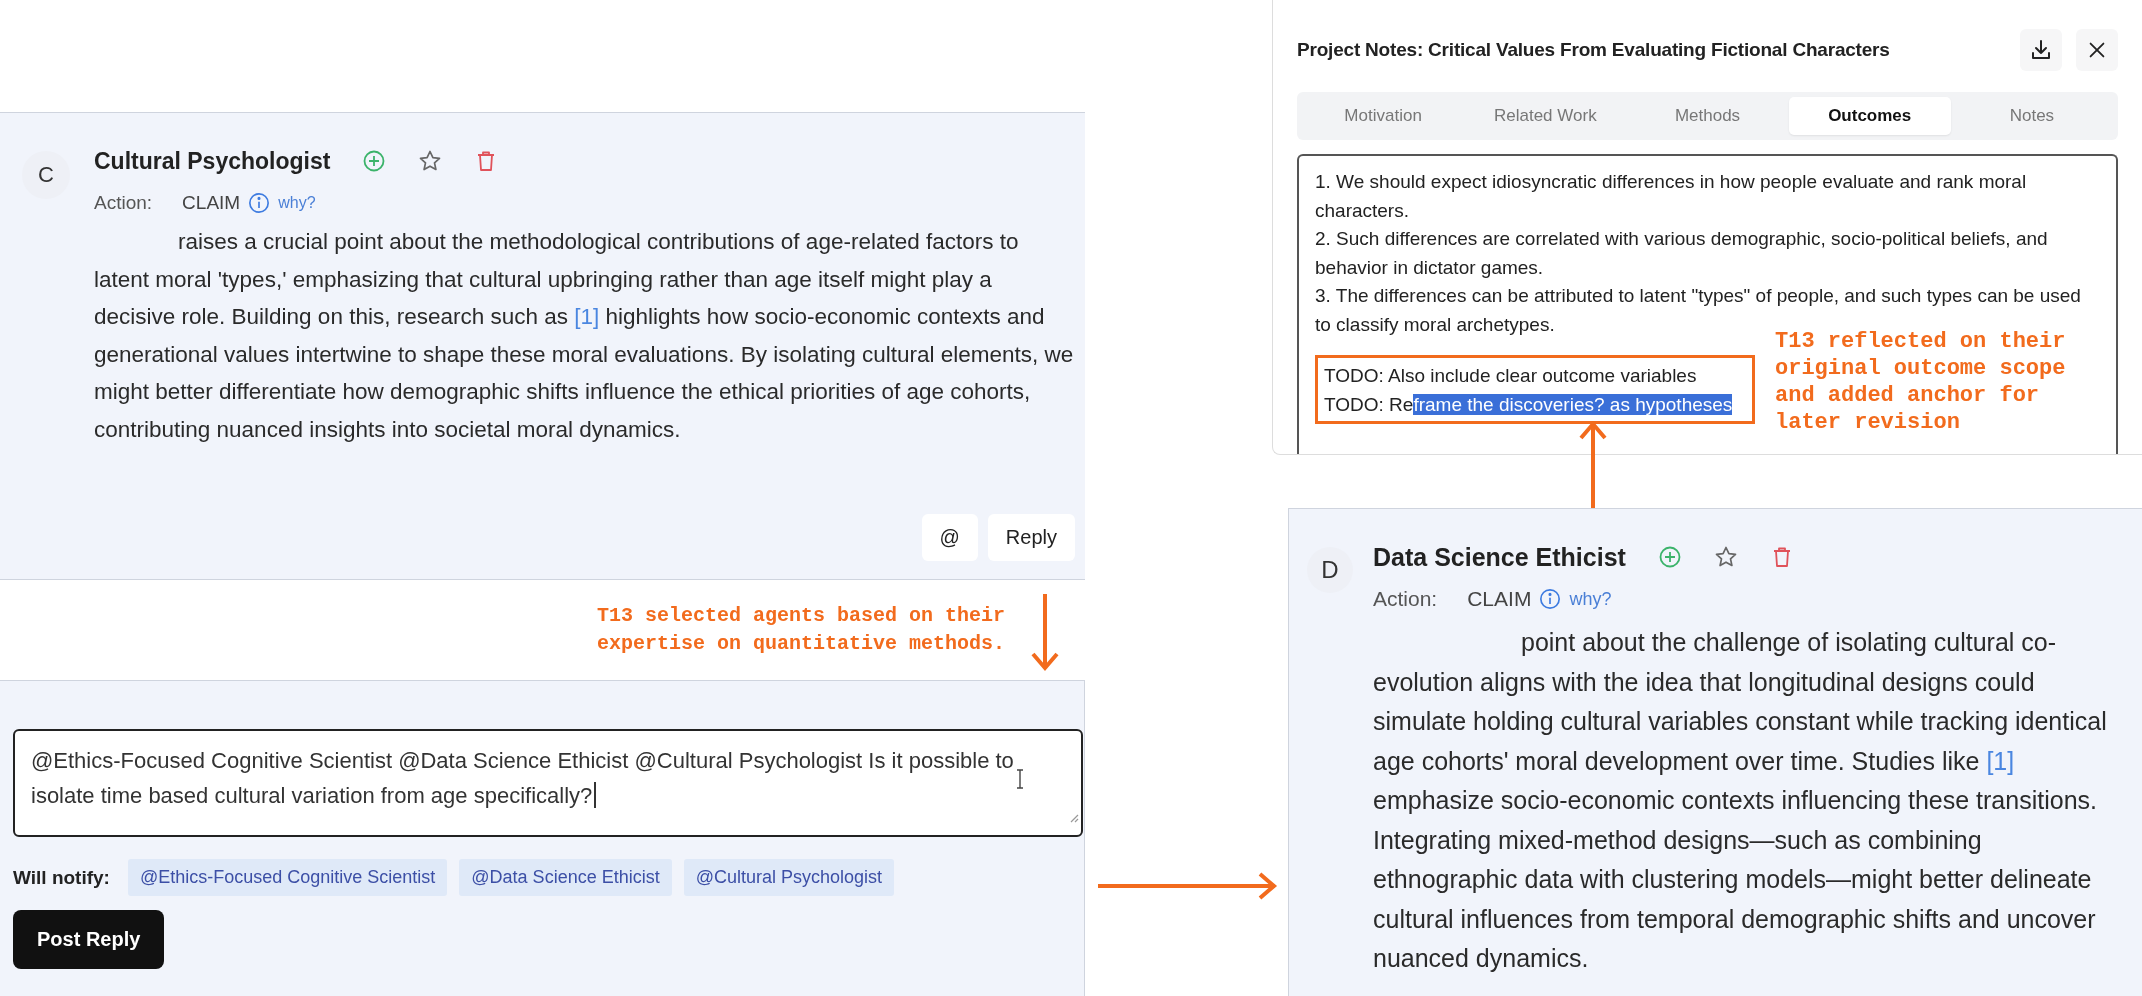 This screenshot has height=996, width=2142. Describe the element at coordinates (1511, 376) in the screenshot. I see `todo-text: TODO: Also include clear outcome variables` at that location.